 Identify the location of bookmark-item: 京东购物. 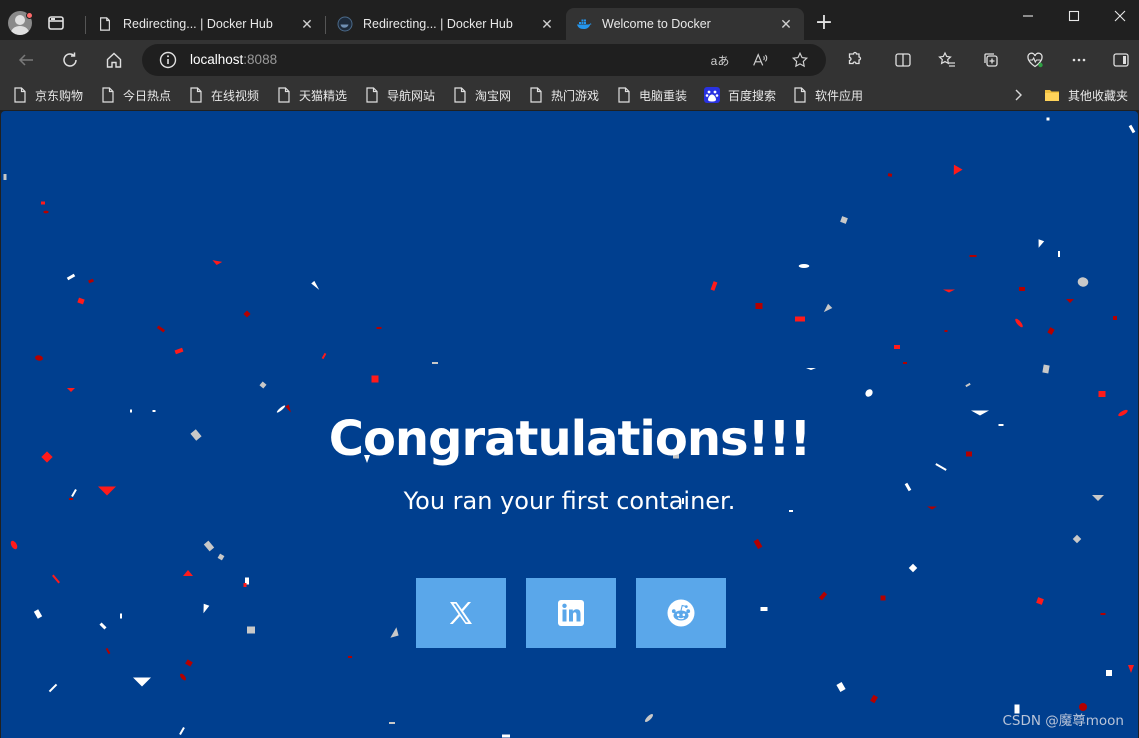
(48, 95).